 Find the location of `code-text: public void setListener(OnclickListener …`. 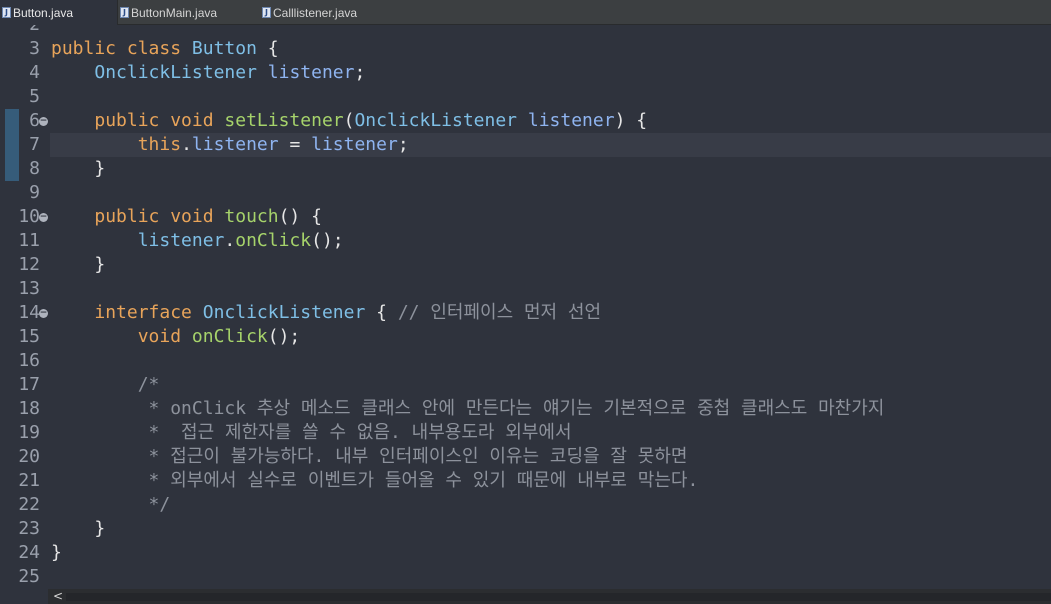

code-text: public void setListener(OnclickListener … is located at coordinates (349, 121).